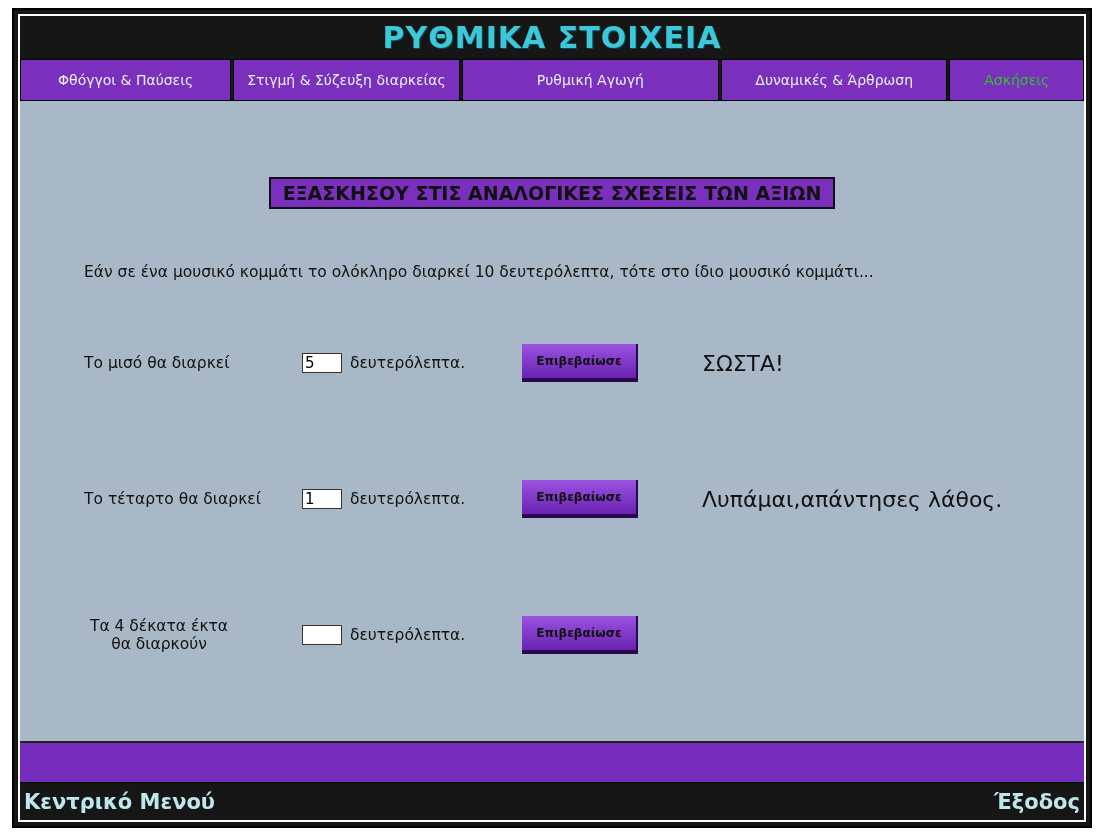 The height and width of the screenshot is (834, 1104). I want to click on page-title: ΡΥΘΜΙΚΑ ΣΤΟΙΧΕΙΑ, so click(552, 37).